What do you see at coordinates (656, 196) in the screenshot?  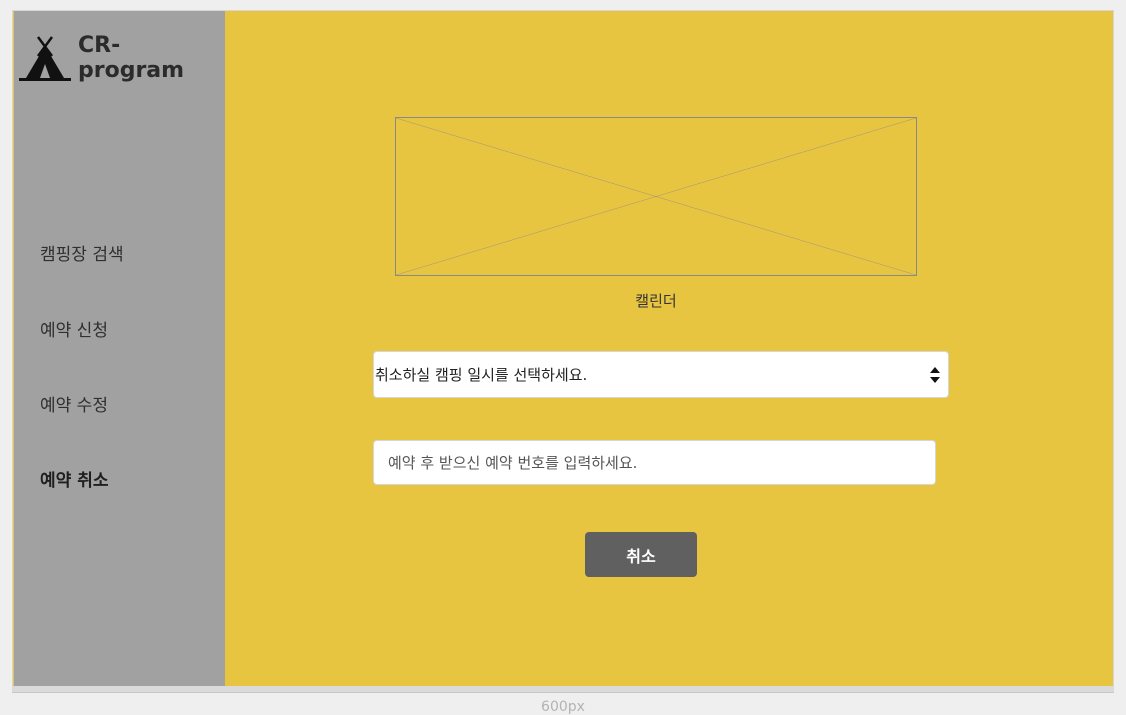 I see `calendar-placeholder` at bounding box center [656, 196].